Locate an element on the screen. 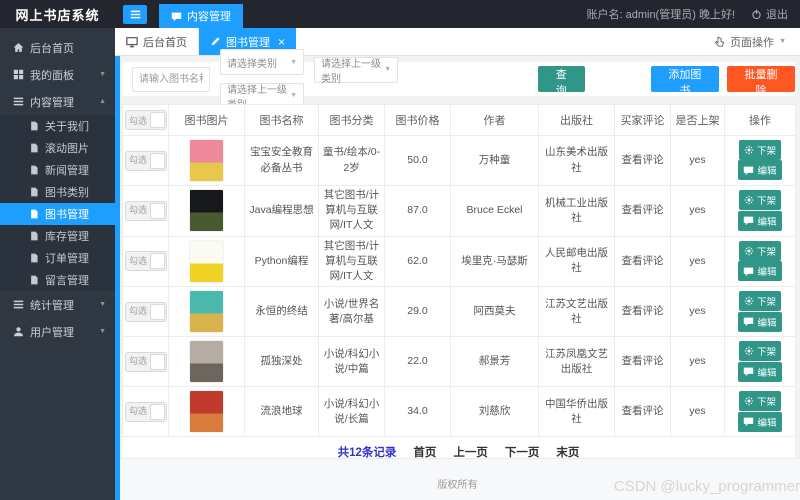 The width and height of the screenshot is (800, 500). top-header: 网上书店系统 内容管理 账户名: admin(管理员) 晚上好! 退出 is located at coordinates (400, 14).